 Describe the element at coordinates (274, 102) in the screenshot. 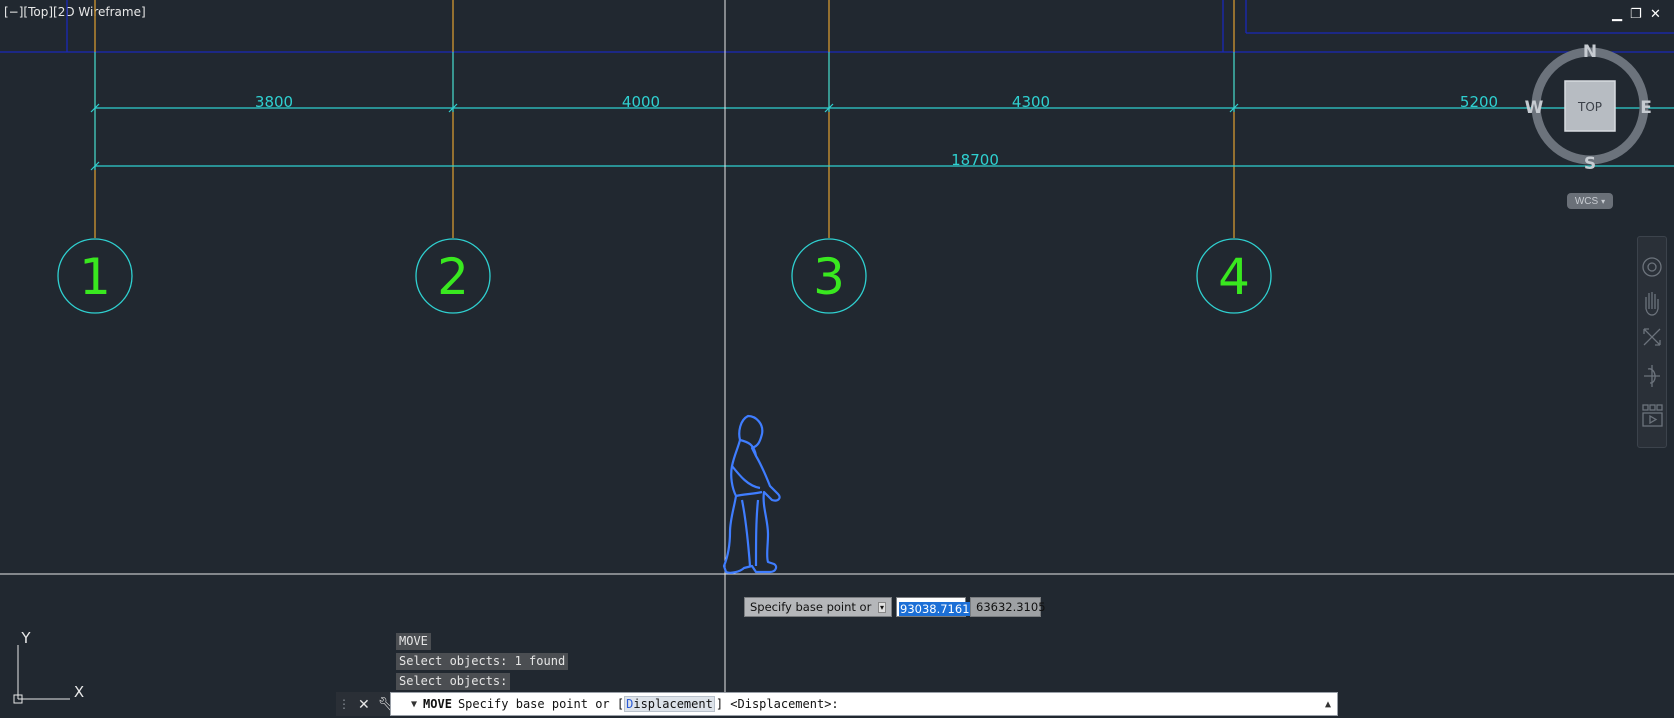

I see `dimension-text: 3800` at that location.